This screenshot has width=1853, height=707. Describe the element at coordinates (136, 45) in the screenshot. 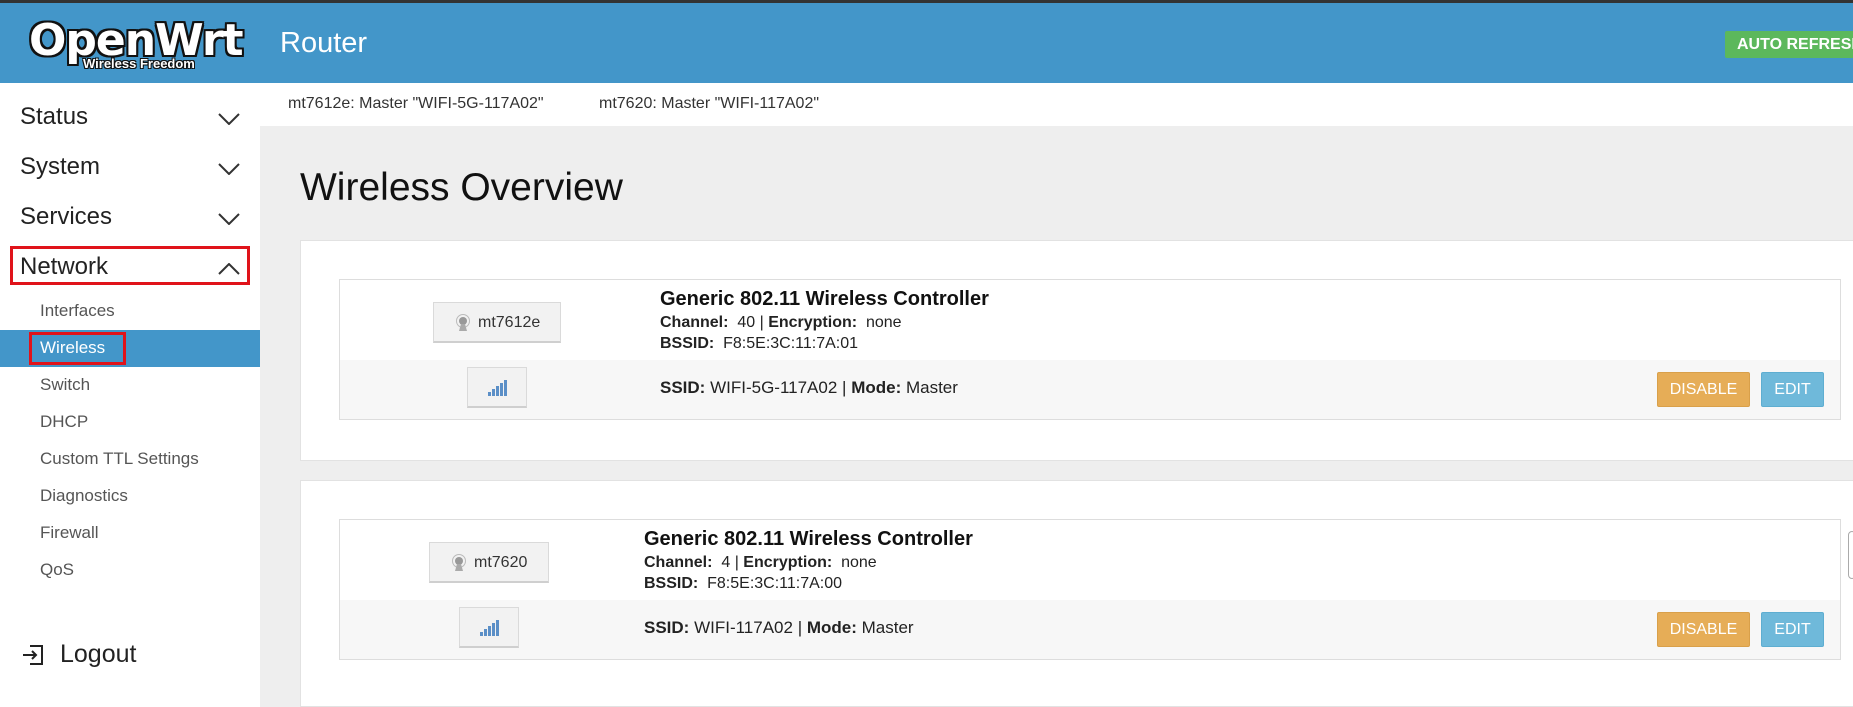

I see `openwrt-logo: OpenWrt Wireless Freedom` at that location.